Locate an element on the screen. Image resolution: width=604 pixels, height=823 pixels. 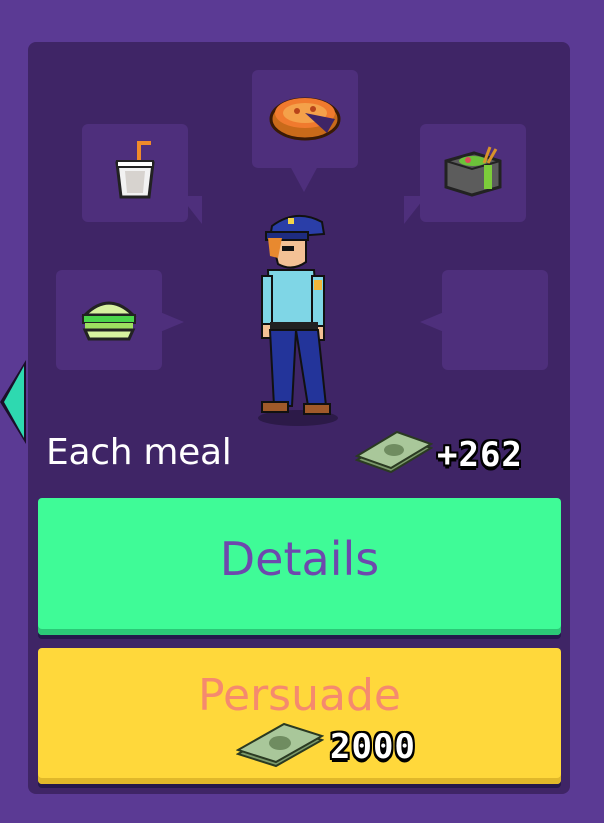
meal-bubble-drink is located at coordinates (135, 173).